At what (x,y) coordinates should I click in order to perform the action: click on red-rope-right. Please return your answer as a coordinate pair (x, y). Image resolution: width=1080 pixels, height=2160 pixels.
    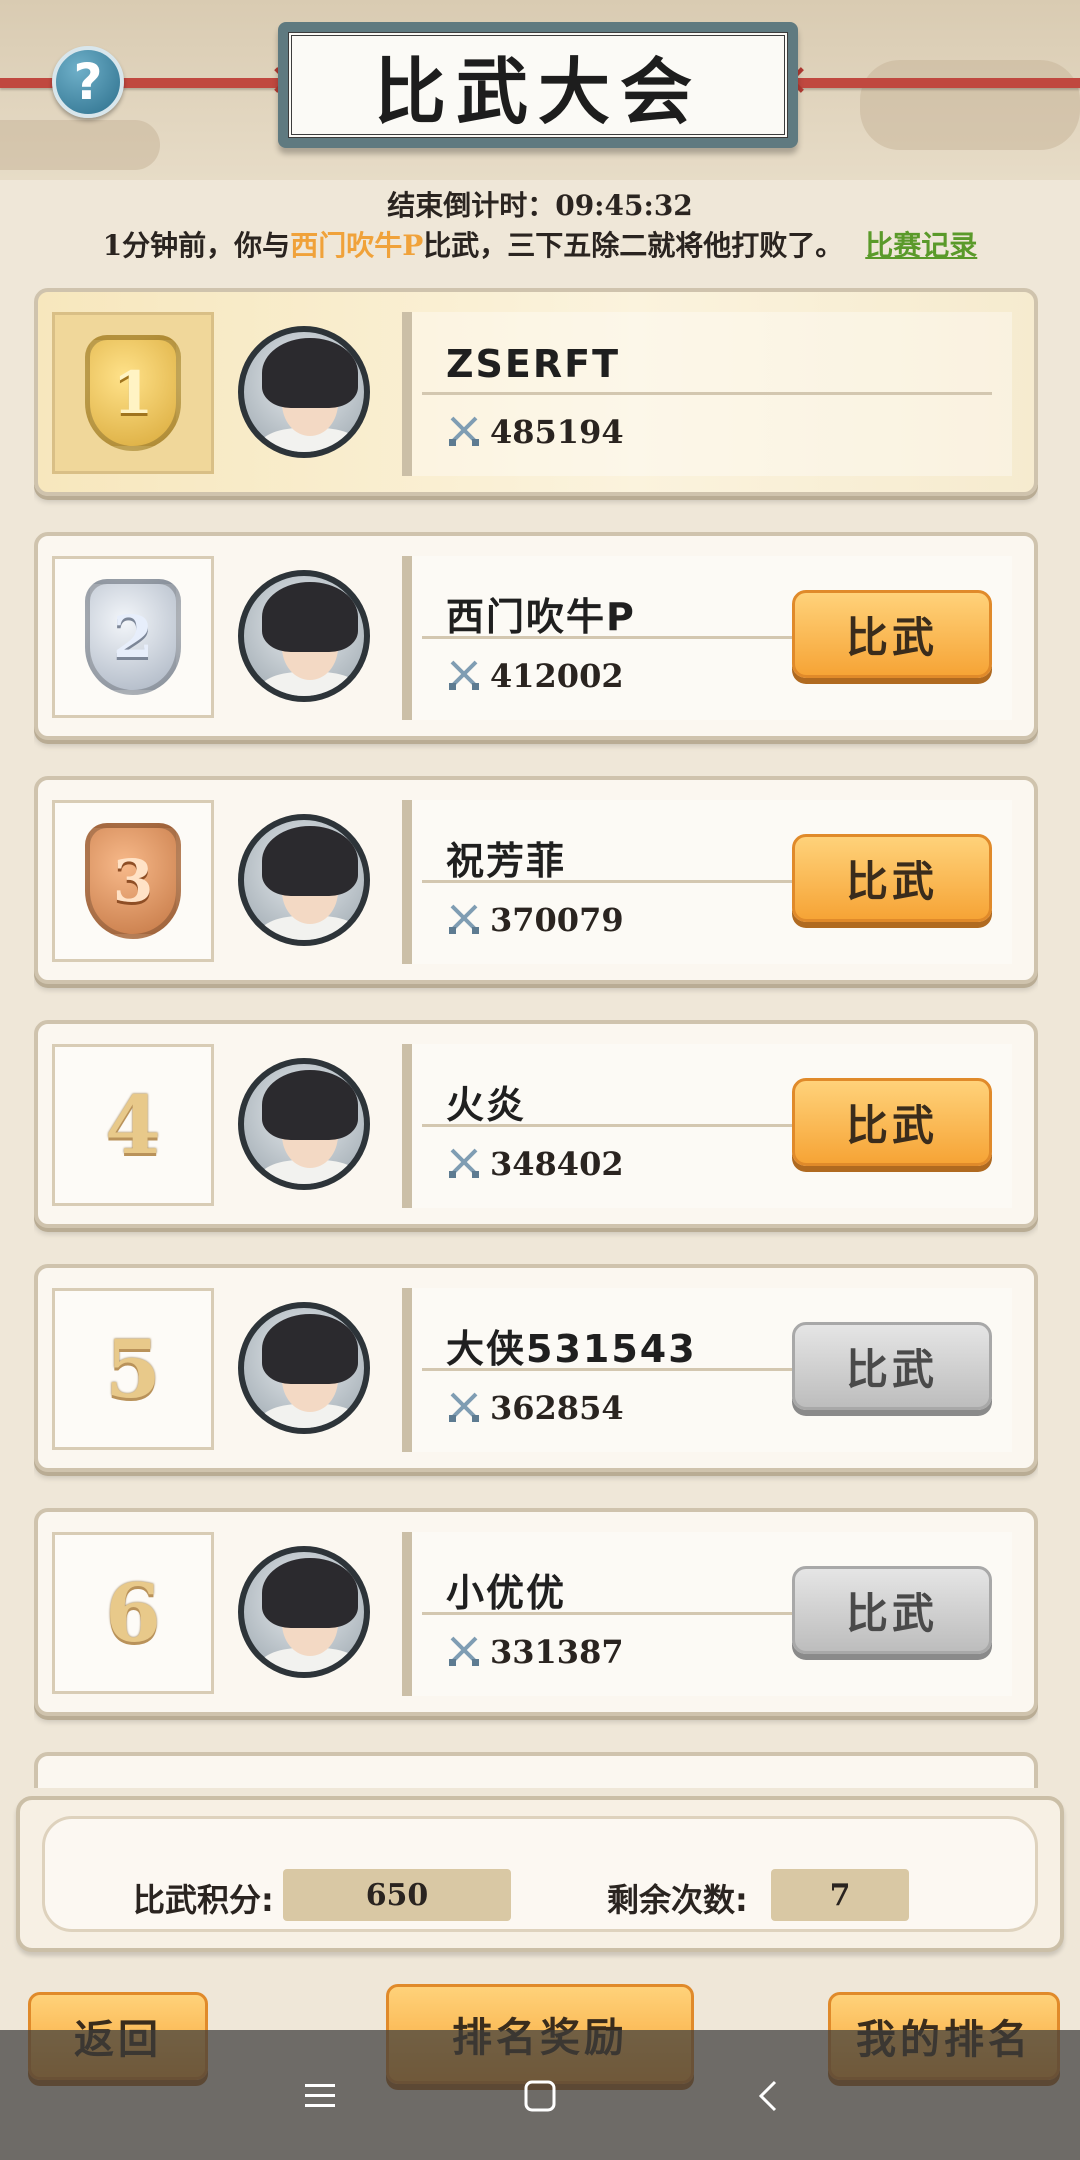
    Looking at the image, I should click on (930, 83).